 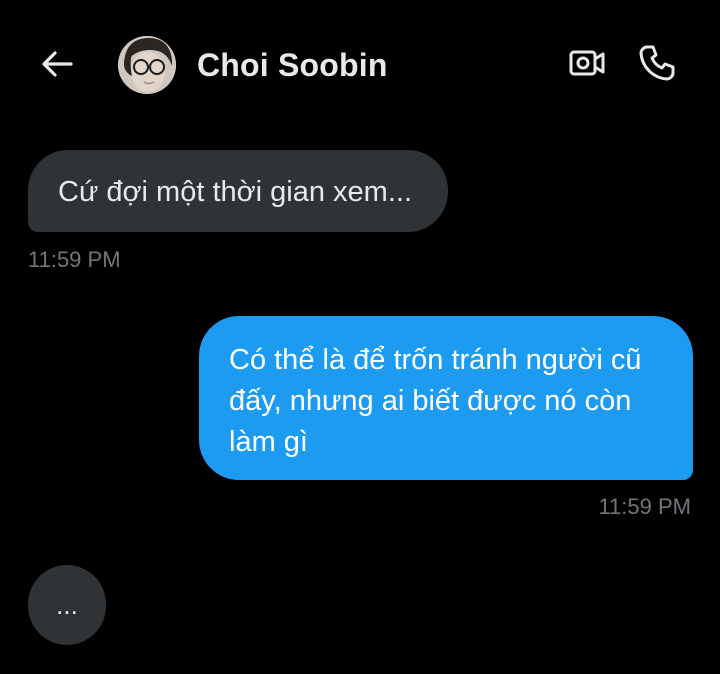 I want to click on voice-call-button, so click(x=657, y=63).